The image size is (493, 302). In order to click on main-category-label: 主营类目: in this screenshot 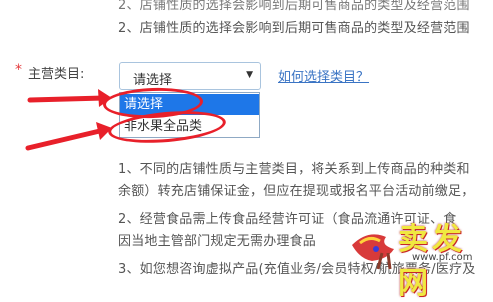, I will do `click(56, 74)`.